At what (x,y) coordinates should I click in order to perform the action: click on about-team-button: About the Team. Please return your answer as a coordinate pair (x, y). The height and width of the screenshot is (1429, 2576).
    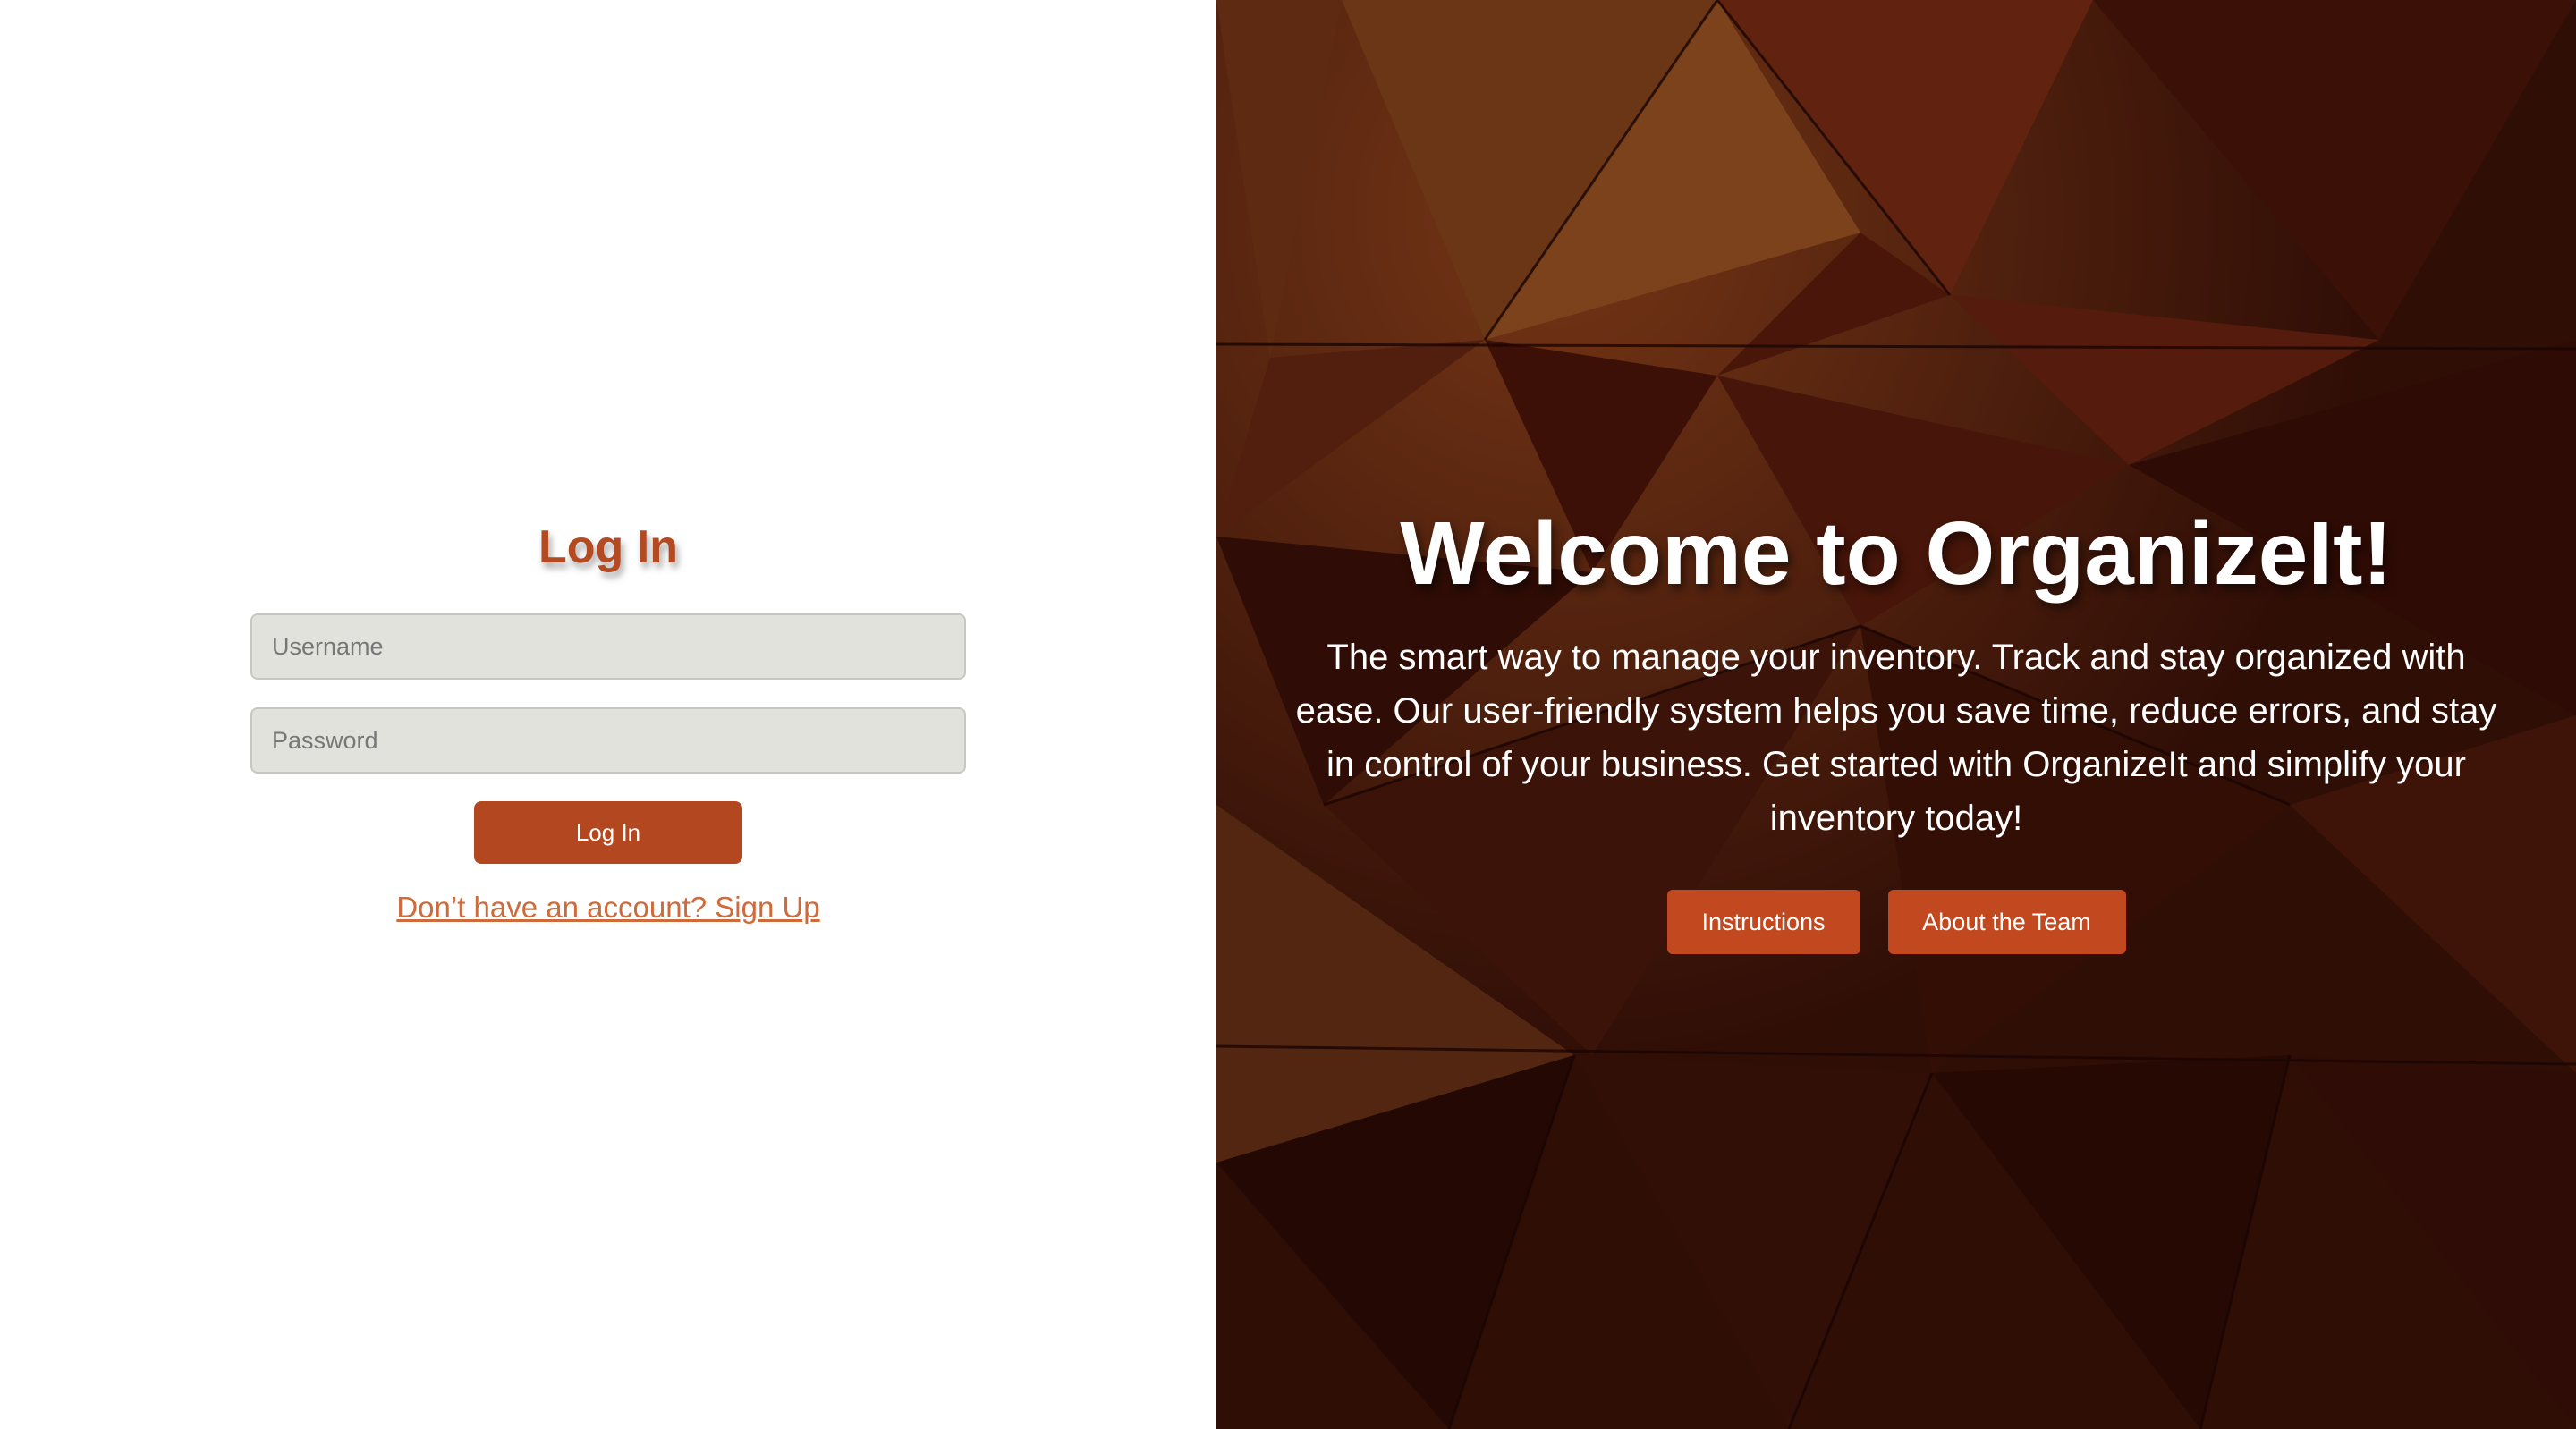
    Looking at the image, I should click on (2006, 922).